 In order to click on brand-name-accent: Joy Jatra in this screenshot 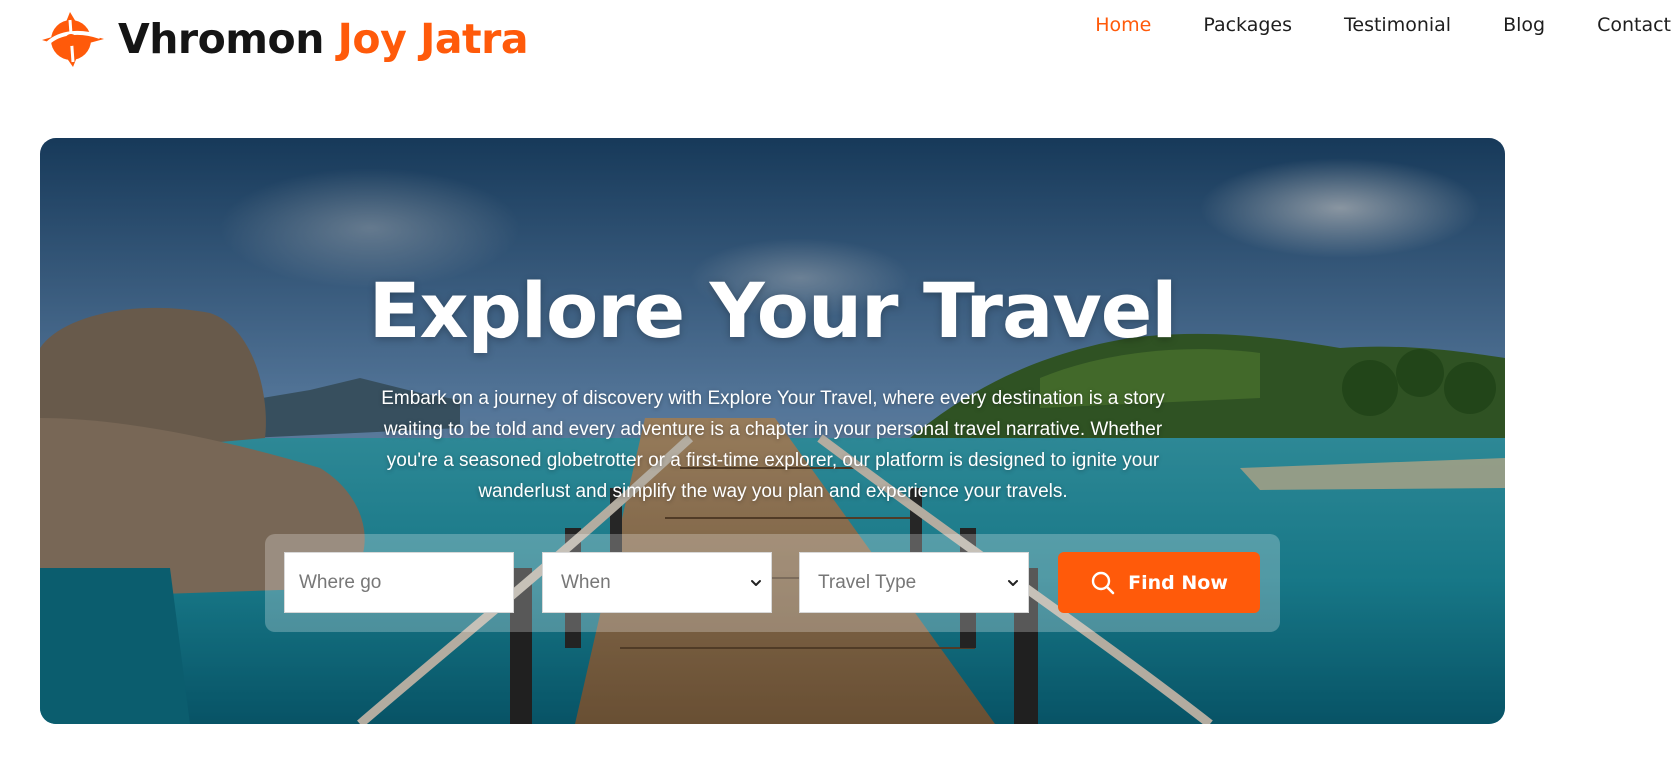, I will do `click(433, 39)`.